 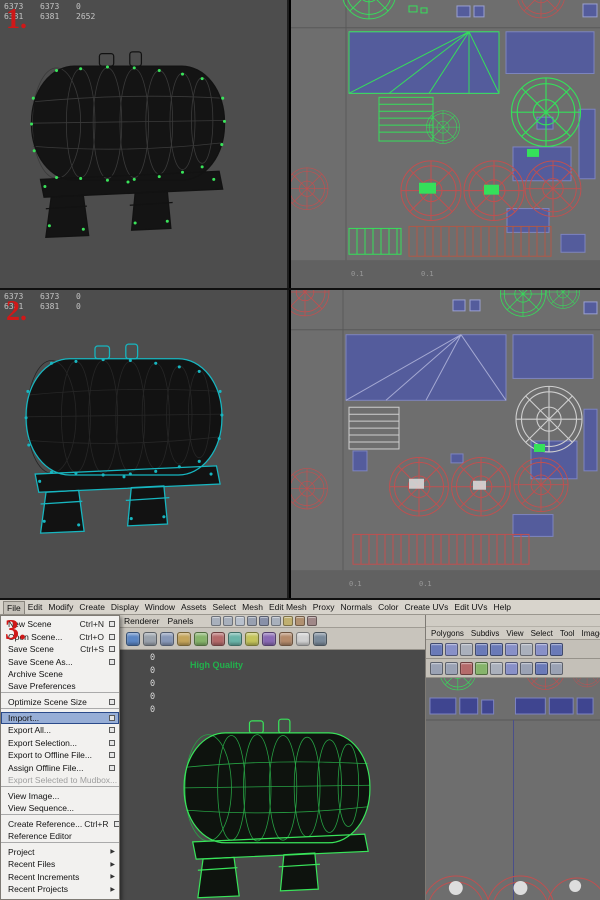 I want to click on uv-grid-toggle-icon, so click(x=511, y=668).